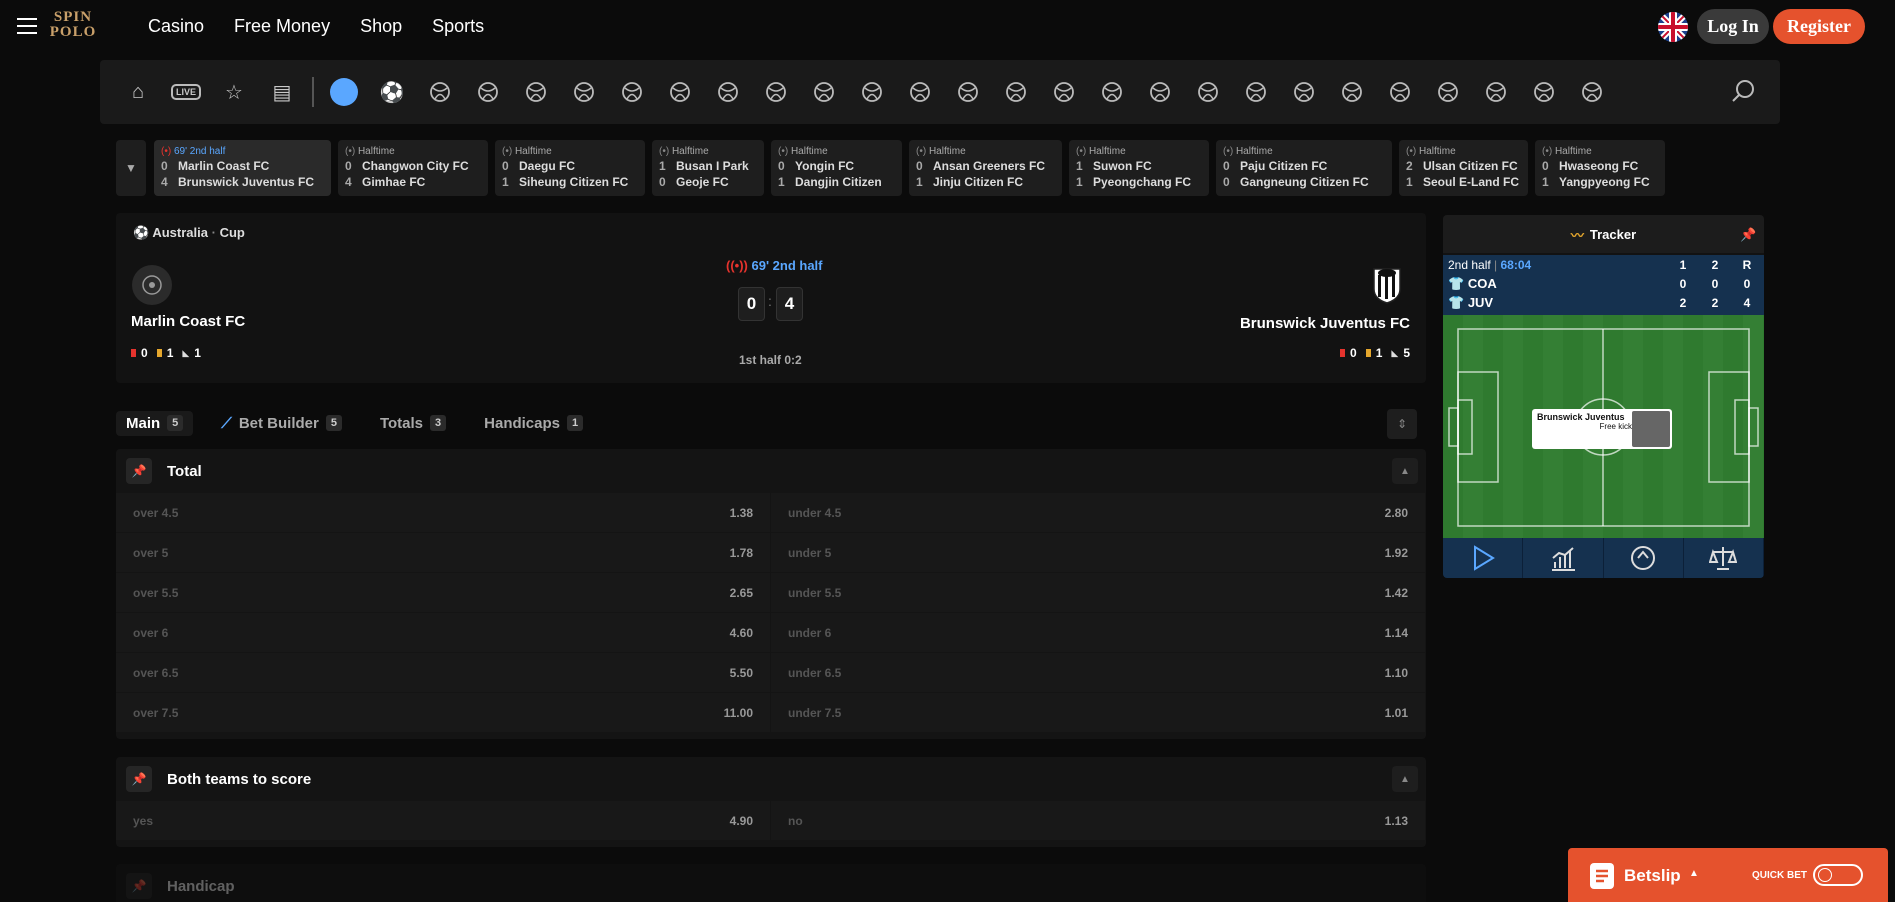  What do you see at coordinates (234, 92) in the screenshot?
I see `favorites-icon: ☆` at bounding box center [234, 92].